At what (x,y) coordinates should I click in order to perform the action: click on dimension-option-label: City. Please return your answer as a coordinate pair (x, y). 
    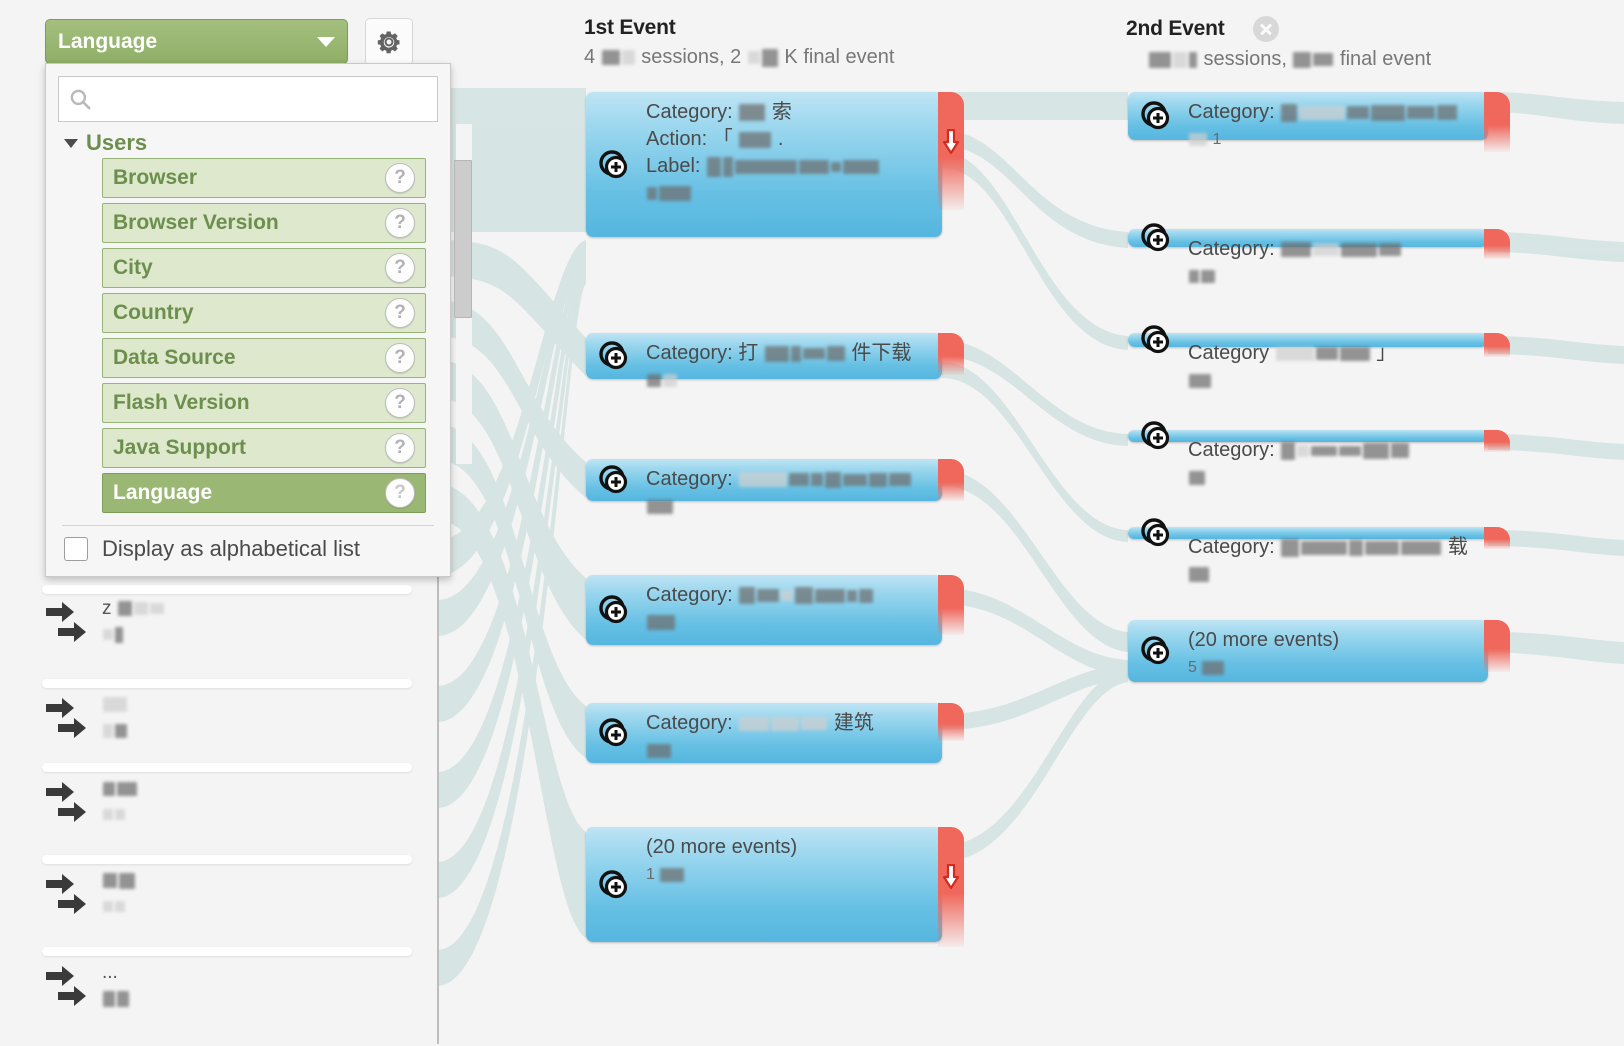
    Looking at the image, I should click on (133, 267).